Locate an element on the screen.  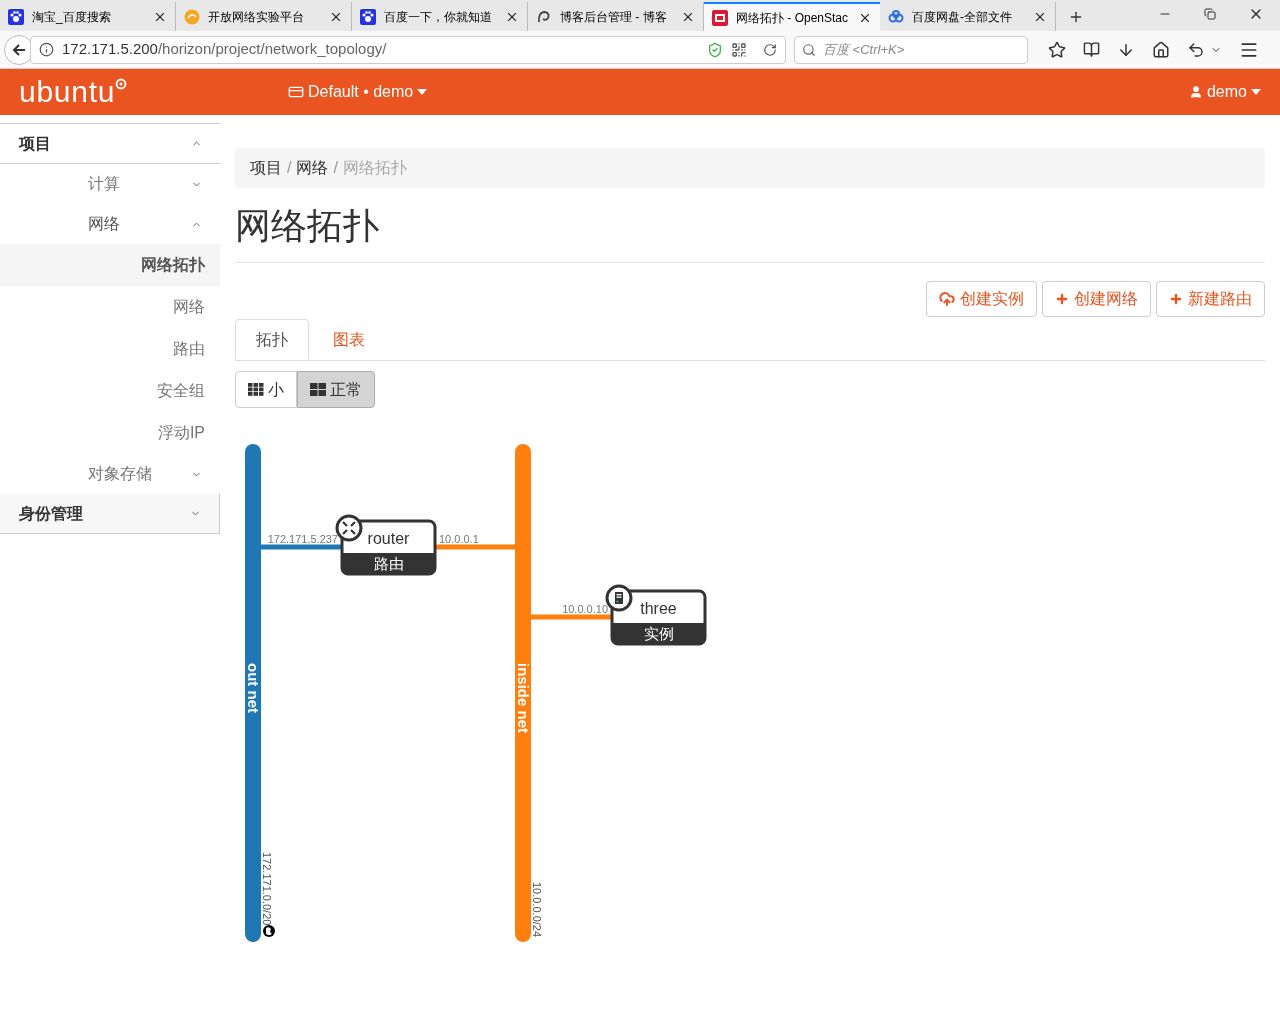
device-name: three is located at coordinates (658, 608).